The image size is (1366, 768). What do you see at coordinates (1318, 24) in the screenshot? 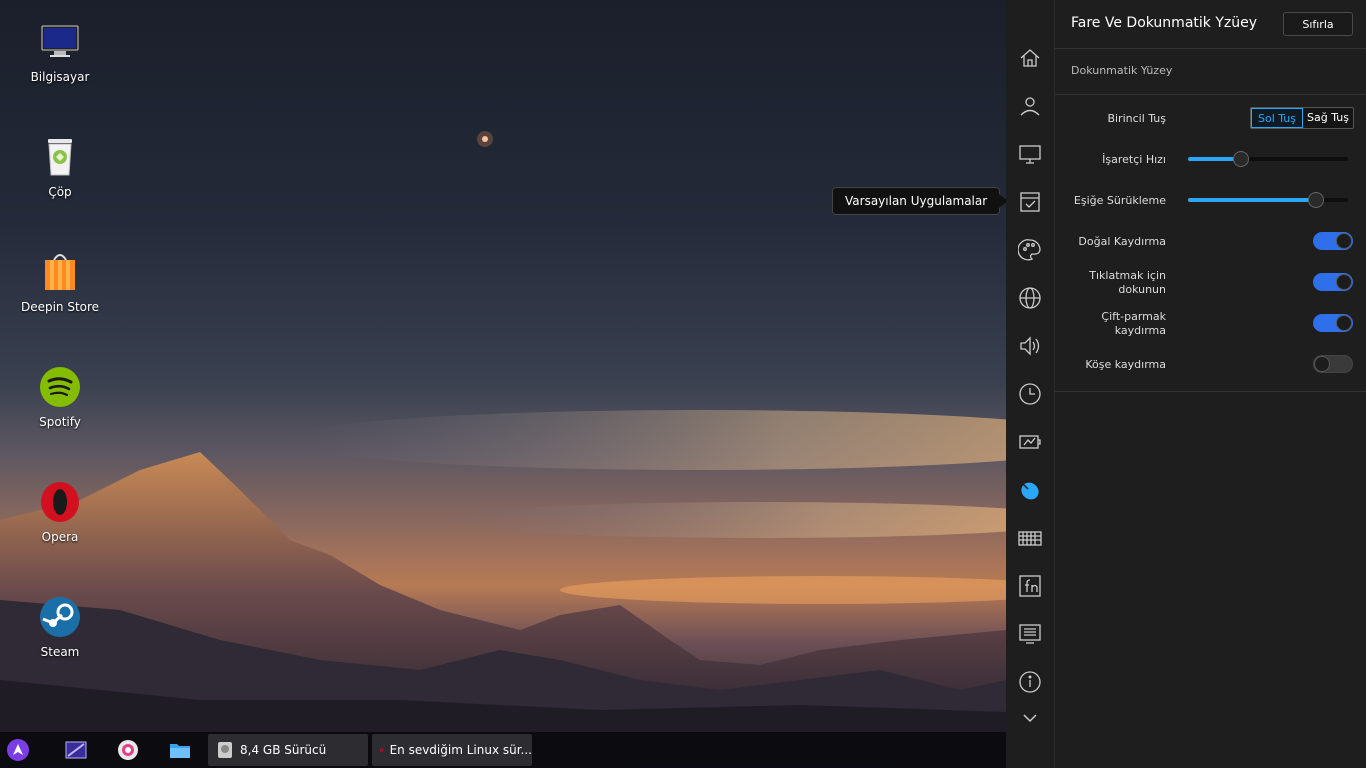
I see `reset-button: Sıfırla` at bounding box center [1318, 24].